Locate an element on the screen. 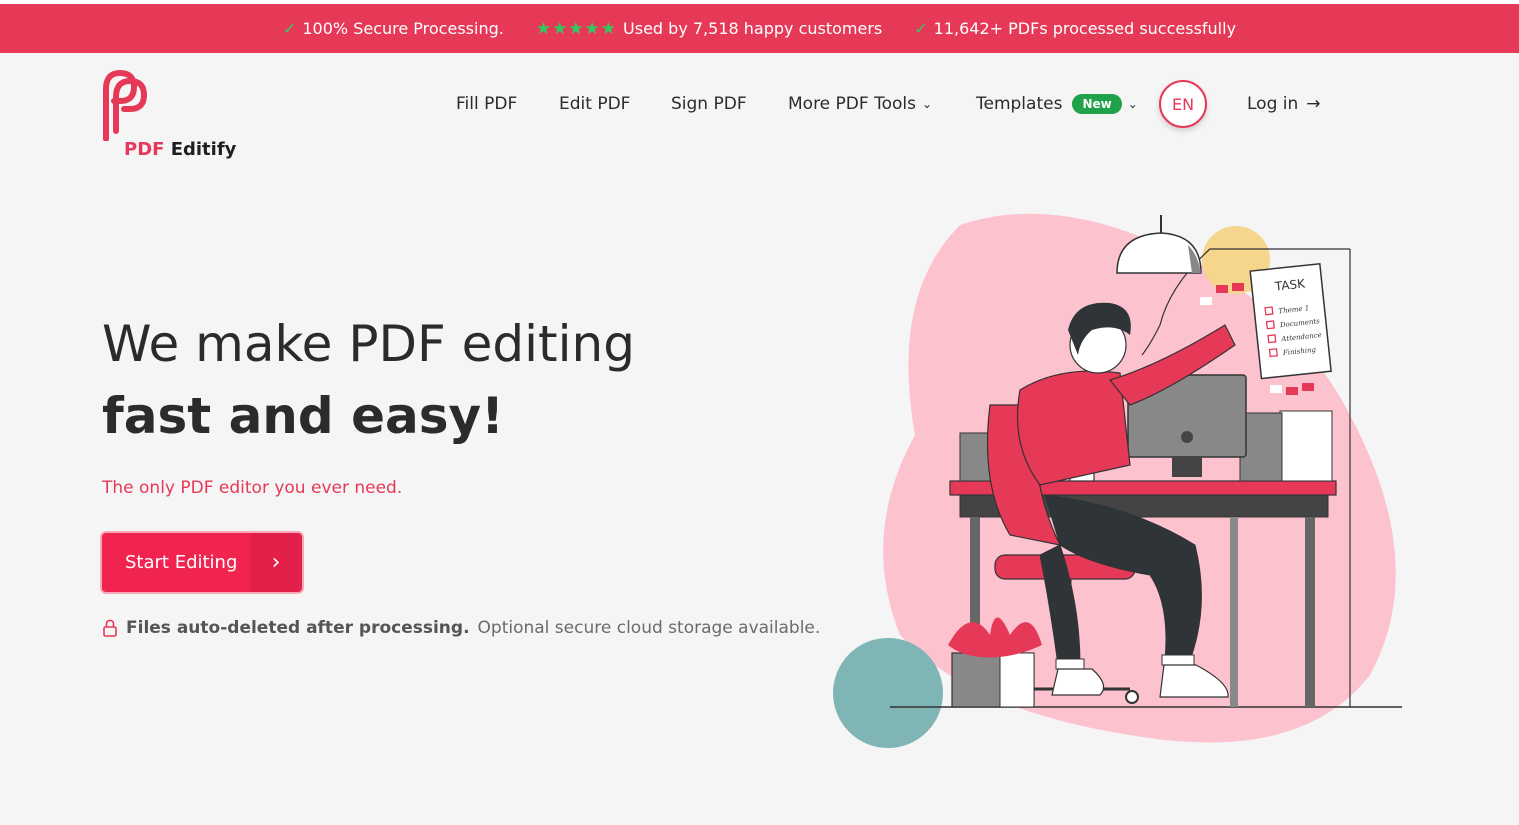 The image size is (1519, 825). promo-processed: ✓ 11,642+ PDFs processed successfully is located at coordinates (1075, 28).